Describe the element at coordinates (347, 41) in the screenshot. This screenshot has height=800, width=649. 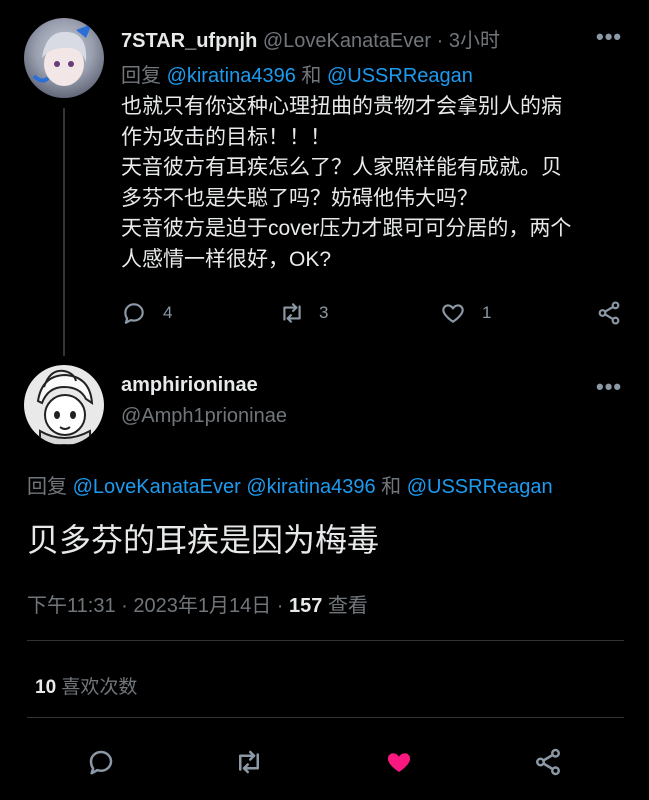
I see `user-handle: @LoveKanataEver` at that location.